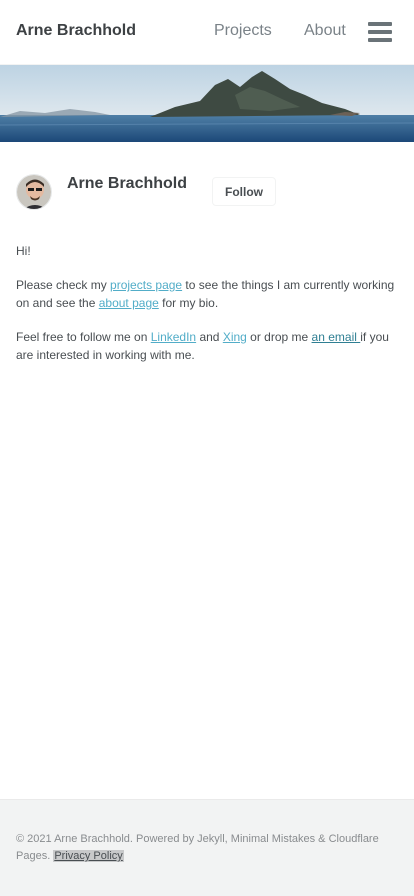 This screenshot has width=414, height=896. I want to click on site-title-link: Arne Brachhold, so click(76, 31).